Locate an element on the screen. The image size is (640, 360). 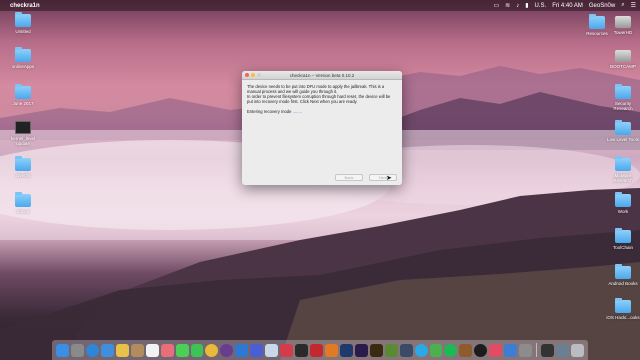
notification-center-icon: ☰ is located at coordinates (633, 5).